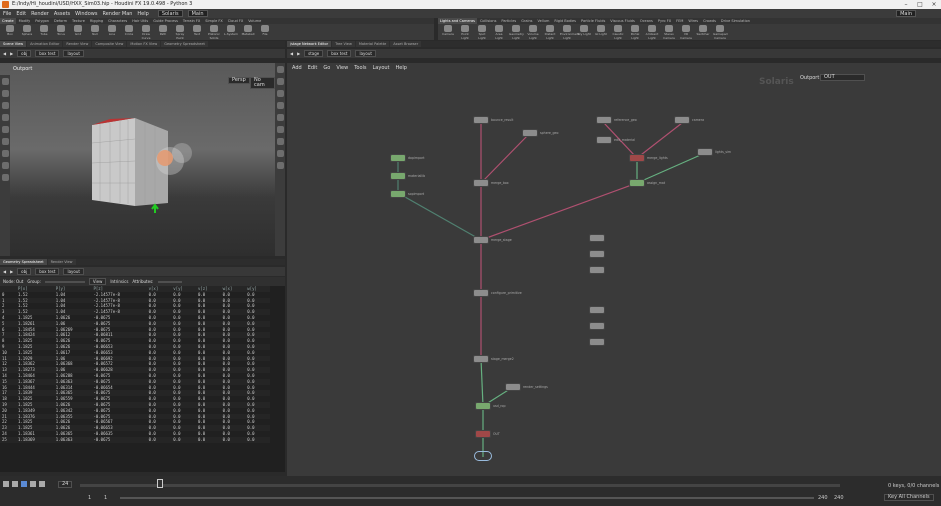 The image size is (941, 506). I want to click on move-tool-icon, so click(5, 105).